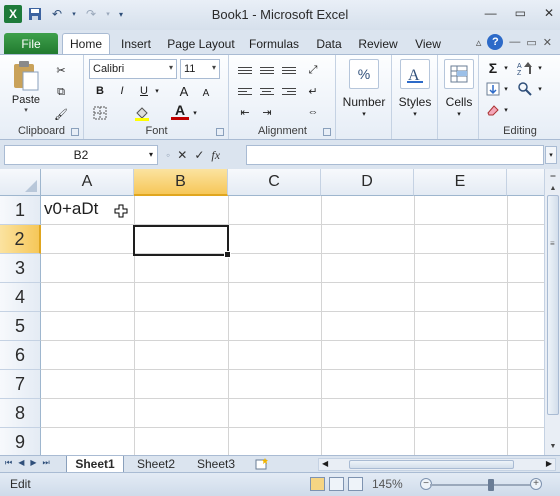 This screenshot has width=560, height=496. I want to click on sheet-tab-sheet2: Sheet2, so click(156, 464).